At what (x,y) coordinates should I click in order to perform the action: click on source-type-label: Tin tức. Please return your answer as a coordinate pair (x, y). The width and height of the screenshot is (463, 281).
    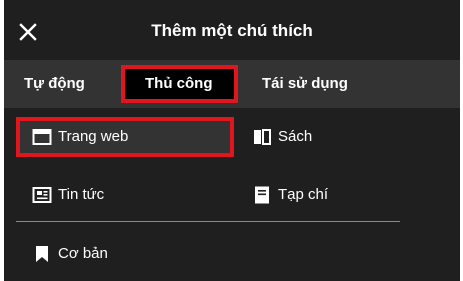
    Looking at the image, I should click on (81, 194).